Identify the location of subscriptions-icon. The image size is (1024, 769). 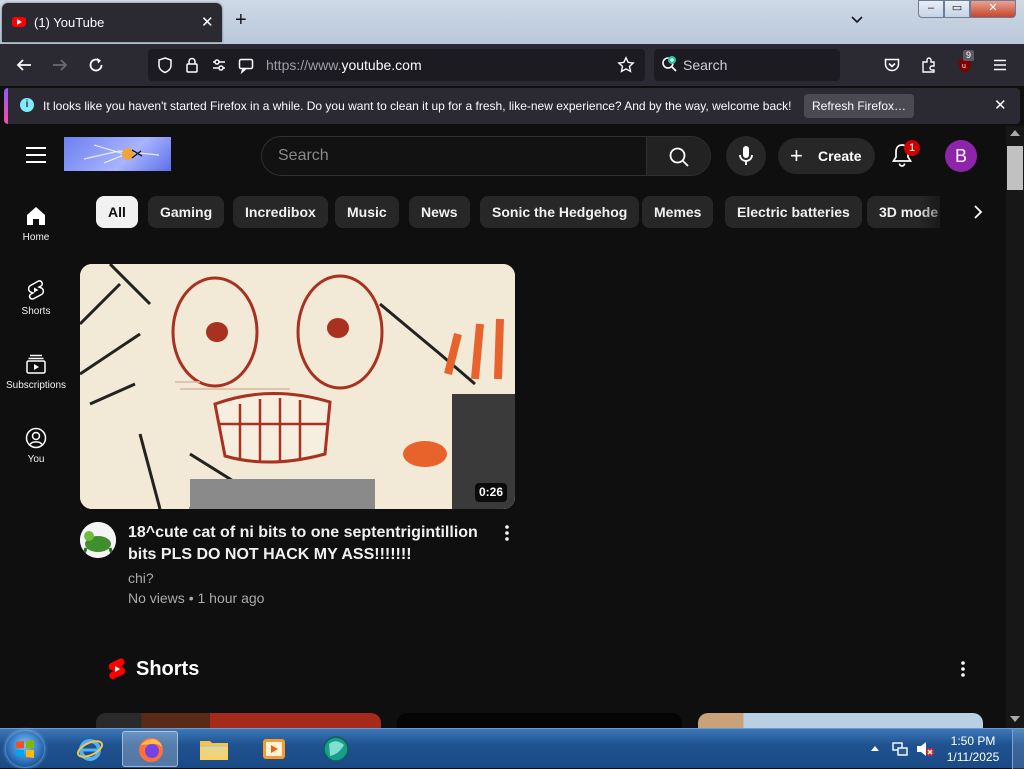
(36, 364).